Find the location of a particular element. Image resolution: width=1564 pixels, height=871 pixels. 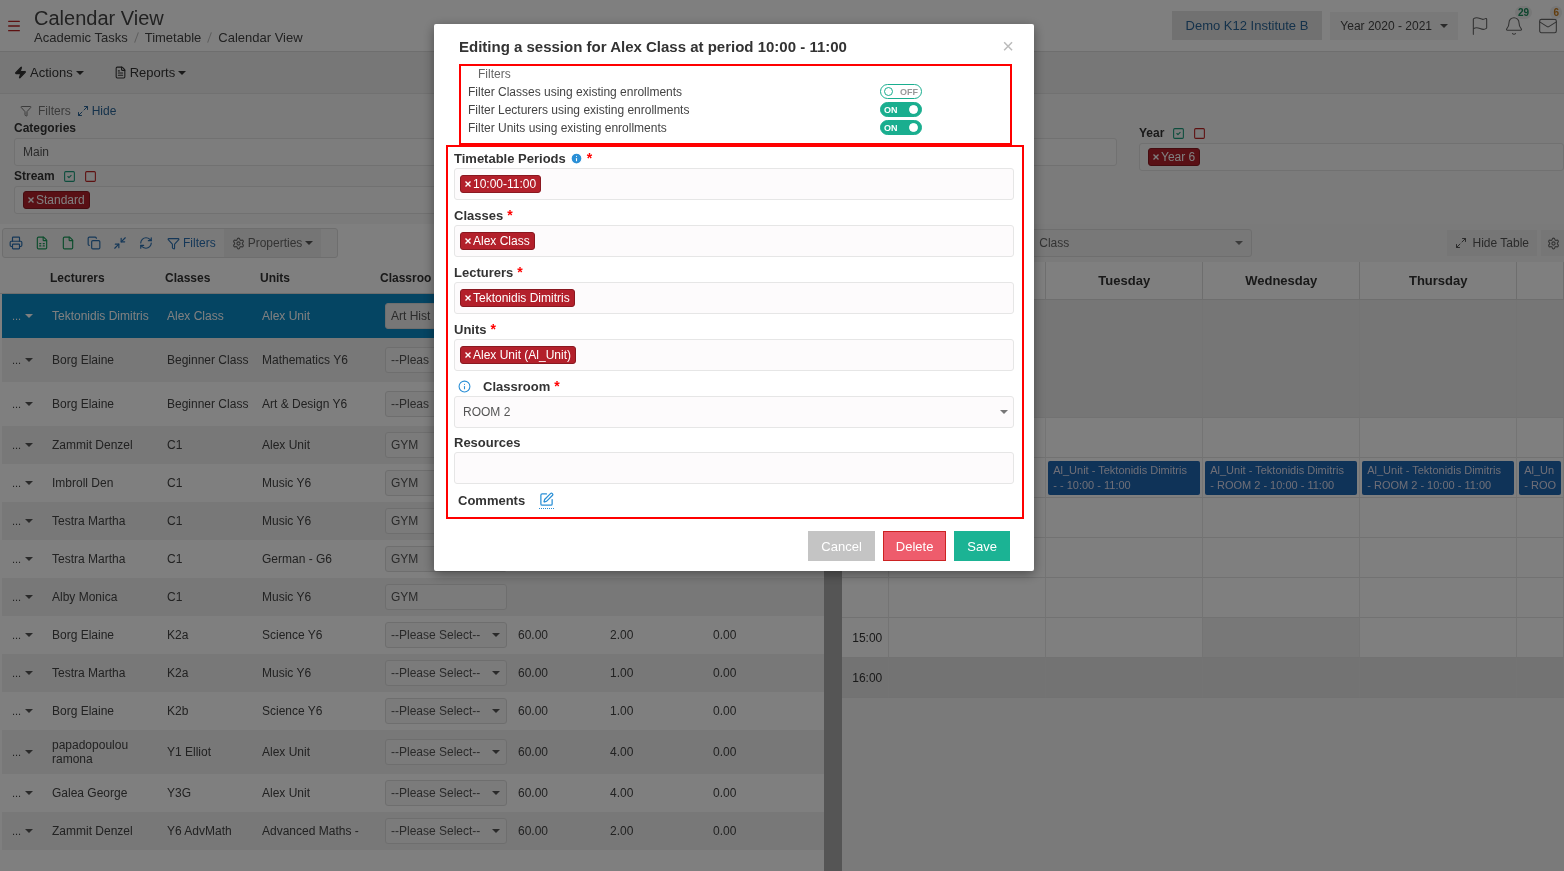

table-cell-text: Y3G is located at coordinates (179, 793).